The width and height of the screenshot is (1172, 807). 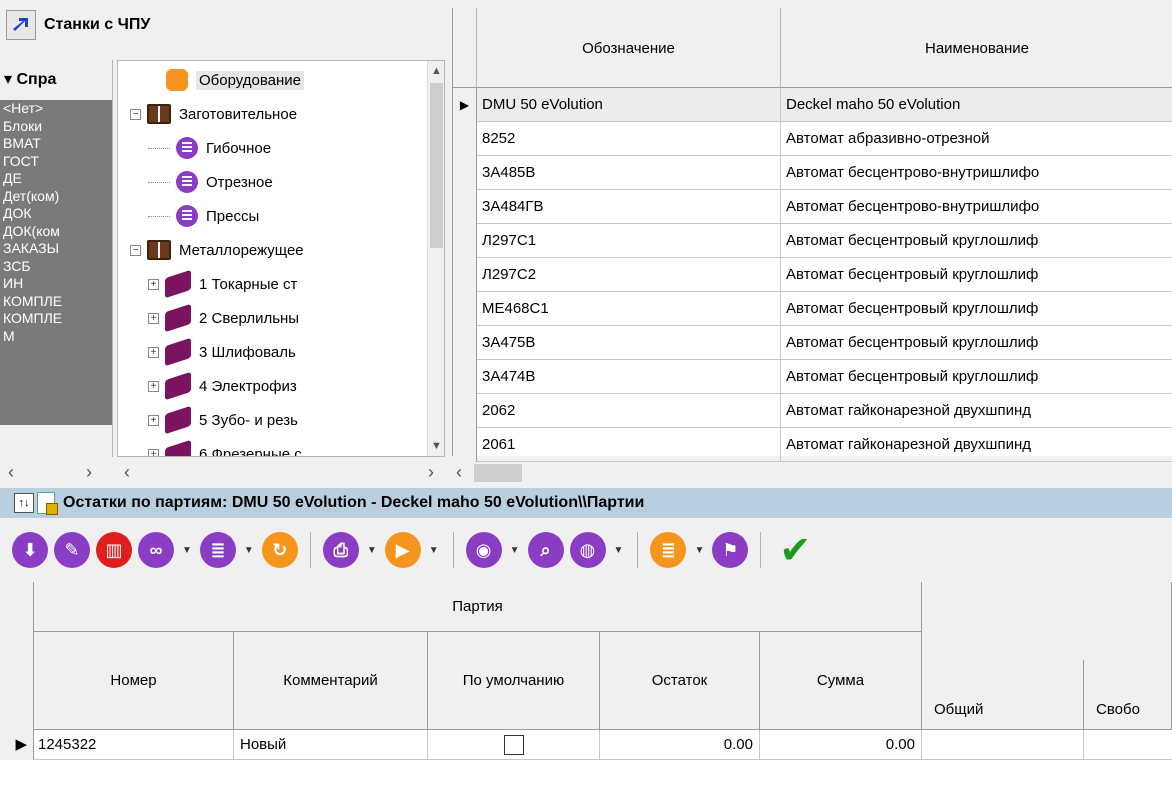 I want to click on flag-icon: ⚑, so click(x=730, y=550).